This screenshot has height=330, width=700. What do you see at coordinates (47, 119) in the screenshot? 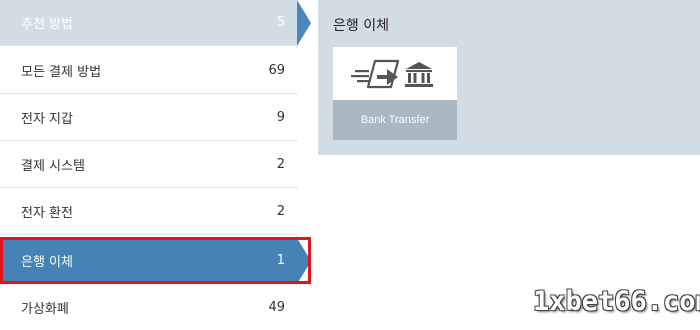
I see `sidebar-item-label: 전자 지갑` at bounding box center [47, 119].